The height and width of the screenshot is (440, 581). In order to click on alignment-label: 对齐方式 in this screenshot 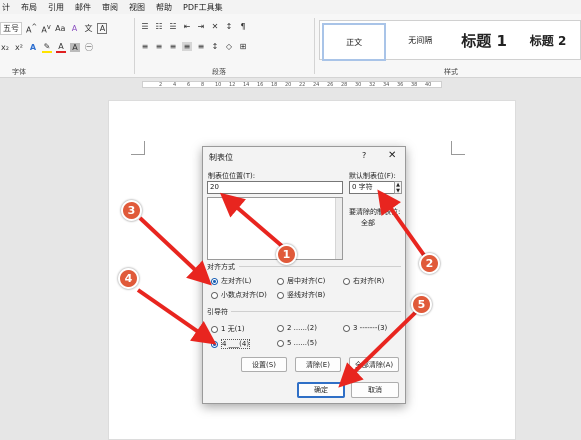, I will do `click(221, 267)`.